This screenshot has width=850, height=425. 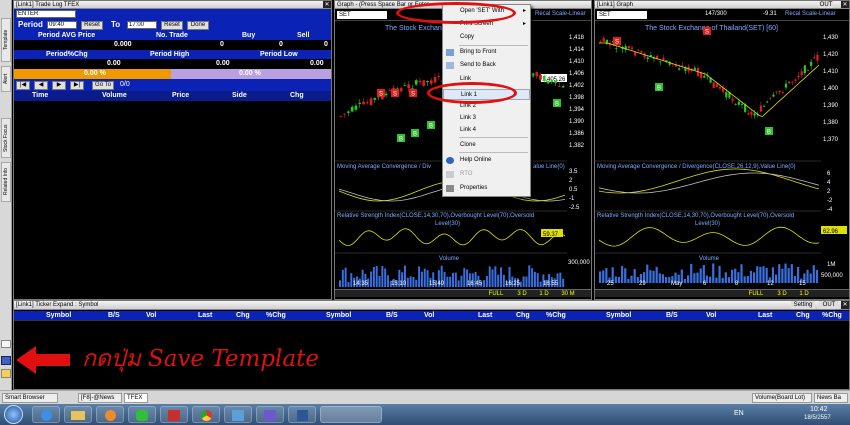 What do you see at coordinates (351, 414) in the screenshot?
I see `active-window-button` at bounding box center [351, 414].